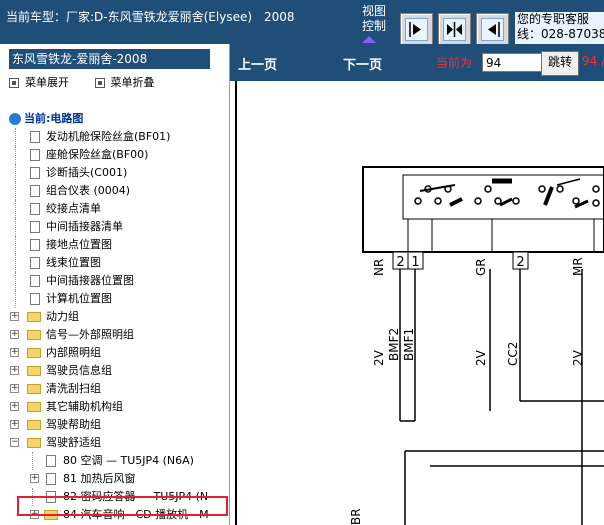 Image resolution: width=604 pixels, height=525 pixels. Describe the element at coordinates (114, 245) in the screenshot. I see `tree-item: 接地点位置图` at that location.